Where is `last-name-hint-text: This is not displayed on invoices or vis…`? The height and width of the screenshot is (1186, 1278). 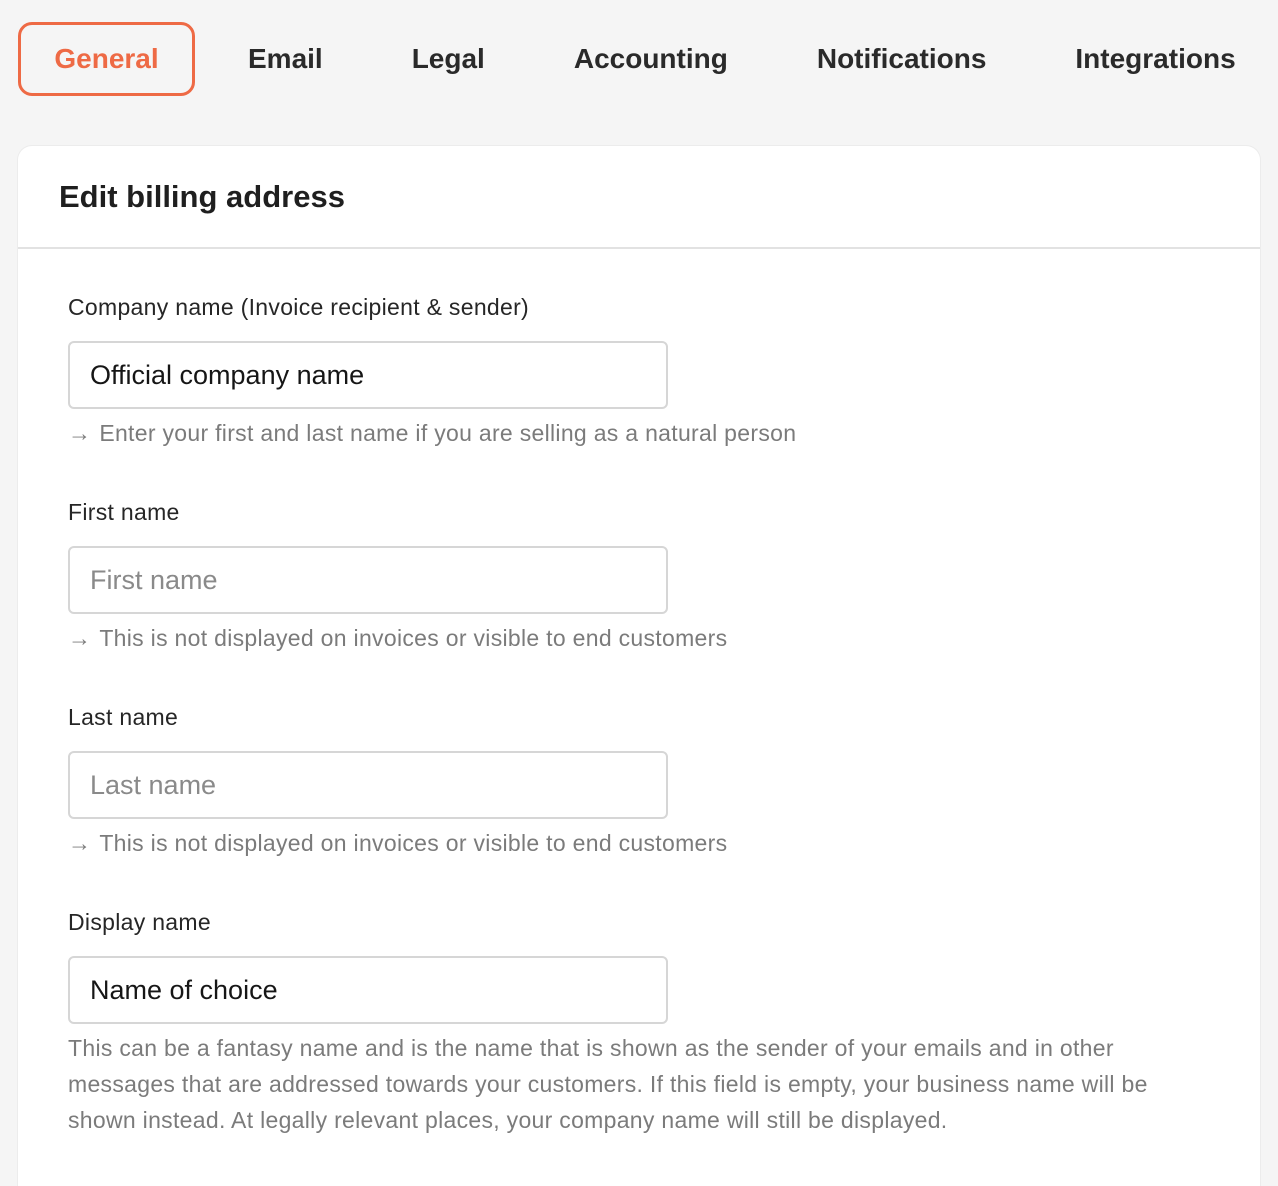
last-name-hint-text: This is not displayed on invoices or vis… is located at coordinates (413, 843).